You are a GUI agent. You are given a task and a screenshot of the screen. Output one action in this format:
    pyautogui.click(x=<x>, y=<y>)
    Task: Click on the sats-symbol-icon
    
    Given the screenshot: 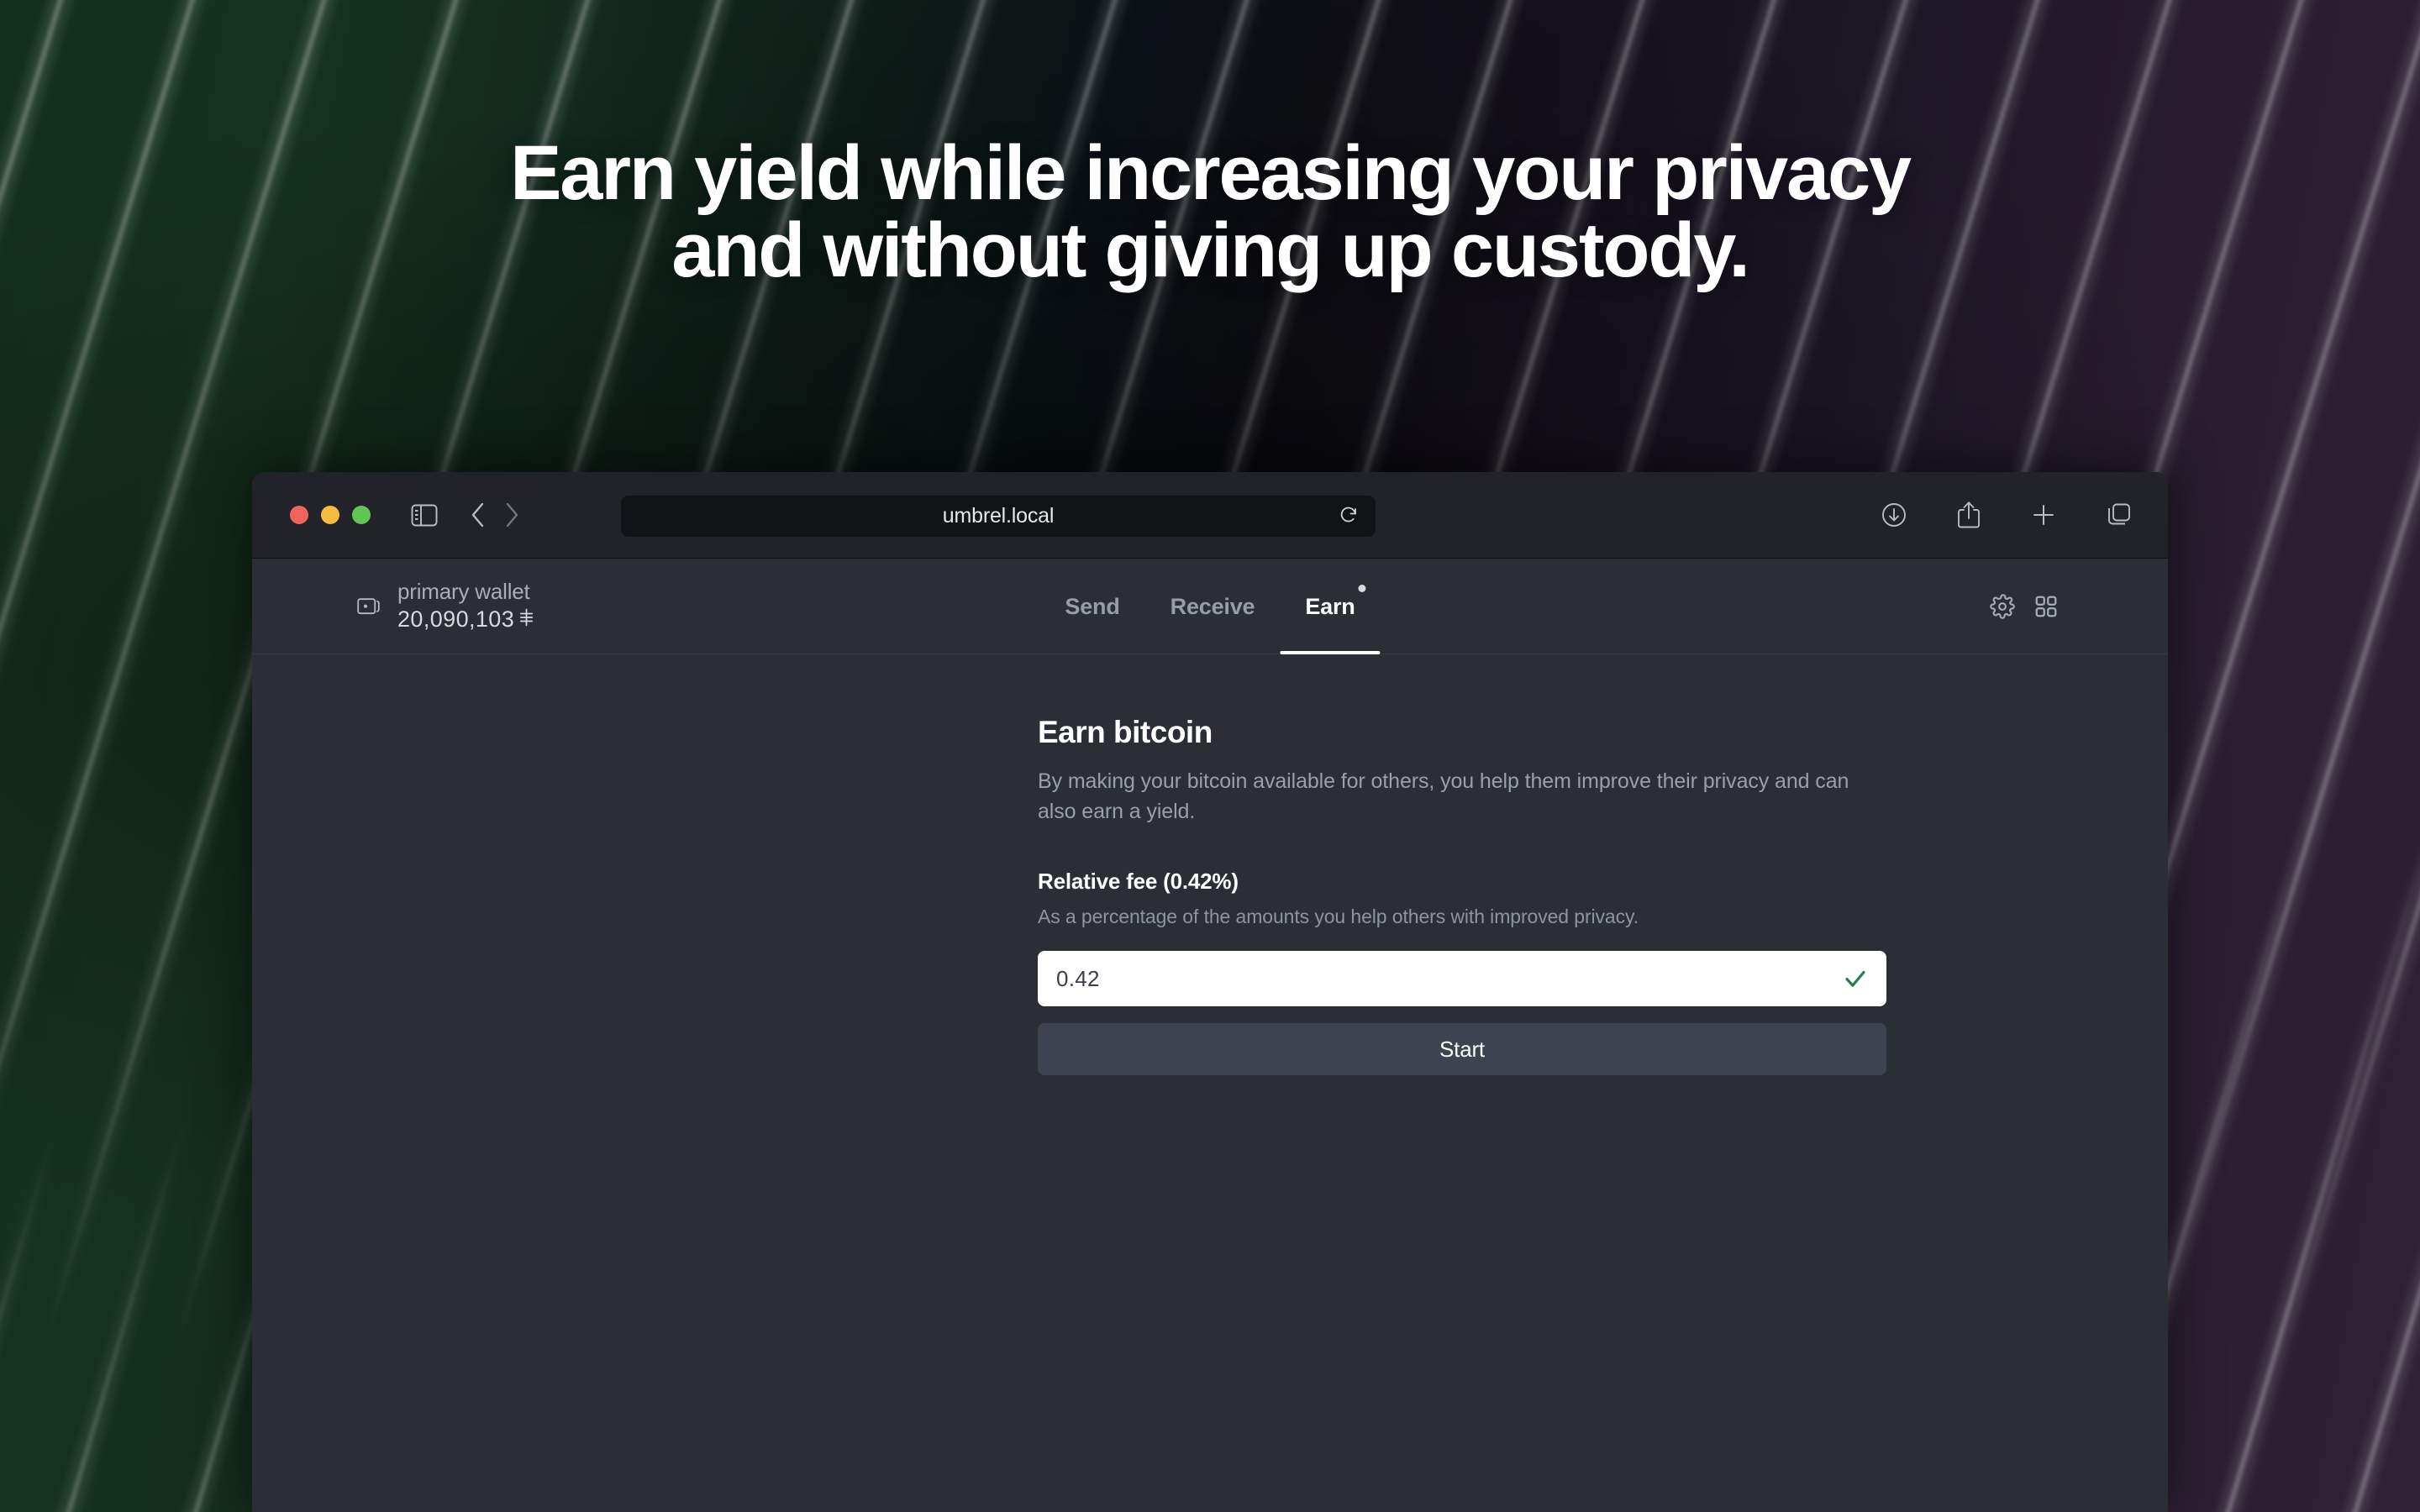 What is the action you would take?
    pyautogui.click(x=526, y=619)
    